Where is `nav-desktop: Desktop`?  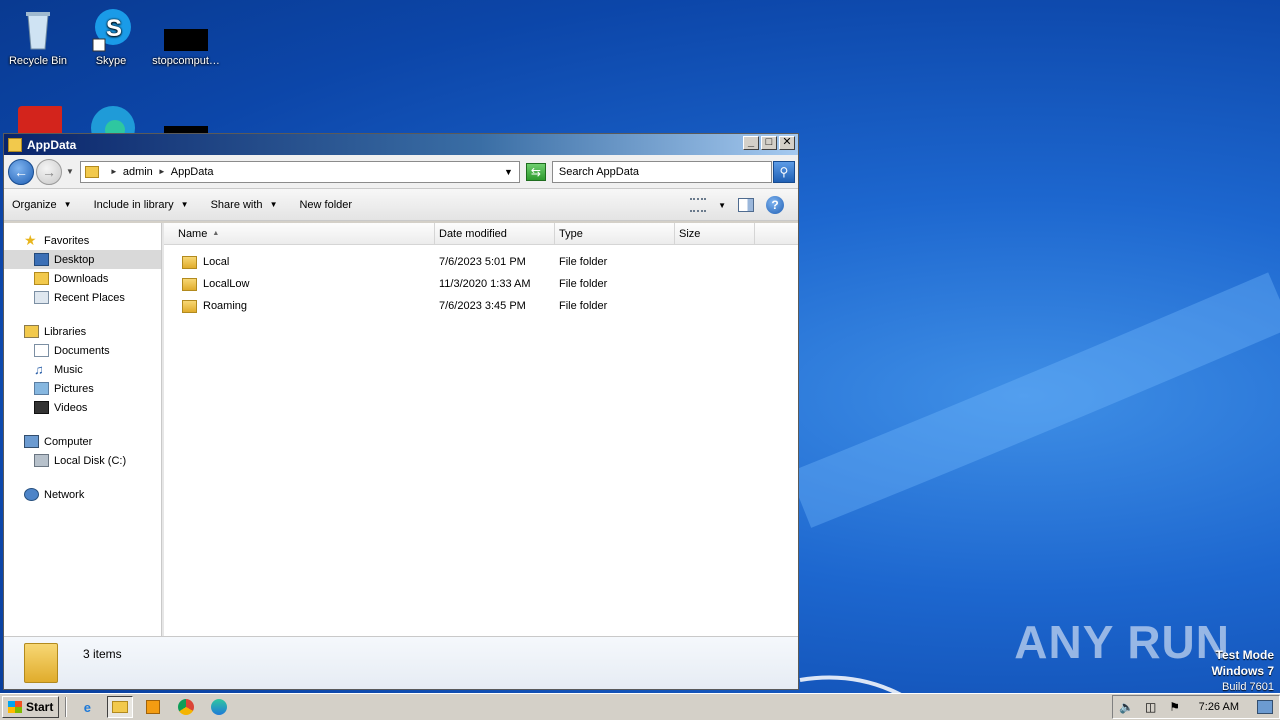
nav-desktop: Desktop is located at coordinates (82, 259).